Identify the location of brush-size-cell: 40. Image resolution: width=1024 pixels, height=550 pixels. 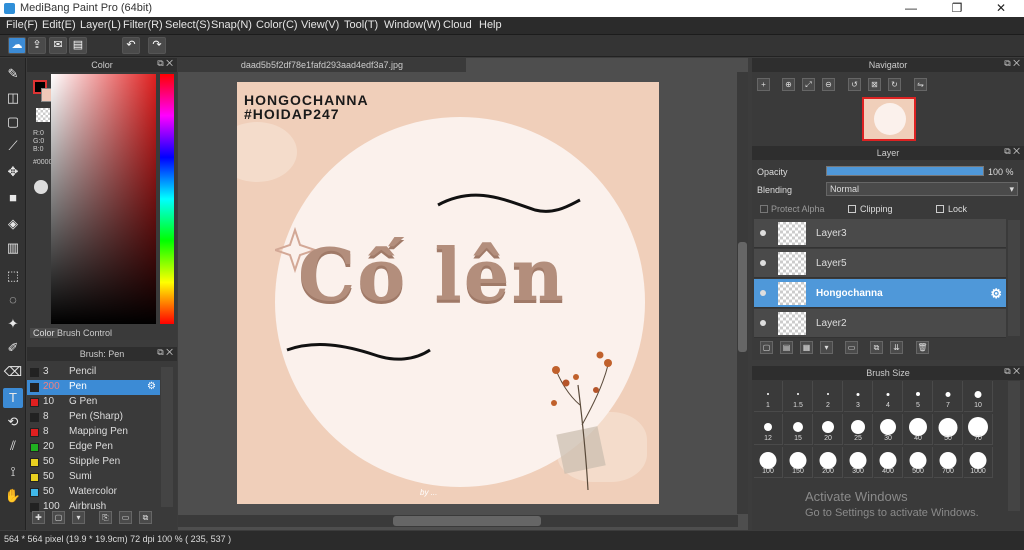
(918, 429).